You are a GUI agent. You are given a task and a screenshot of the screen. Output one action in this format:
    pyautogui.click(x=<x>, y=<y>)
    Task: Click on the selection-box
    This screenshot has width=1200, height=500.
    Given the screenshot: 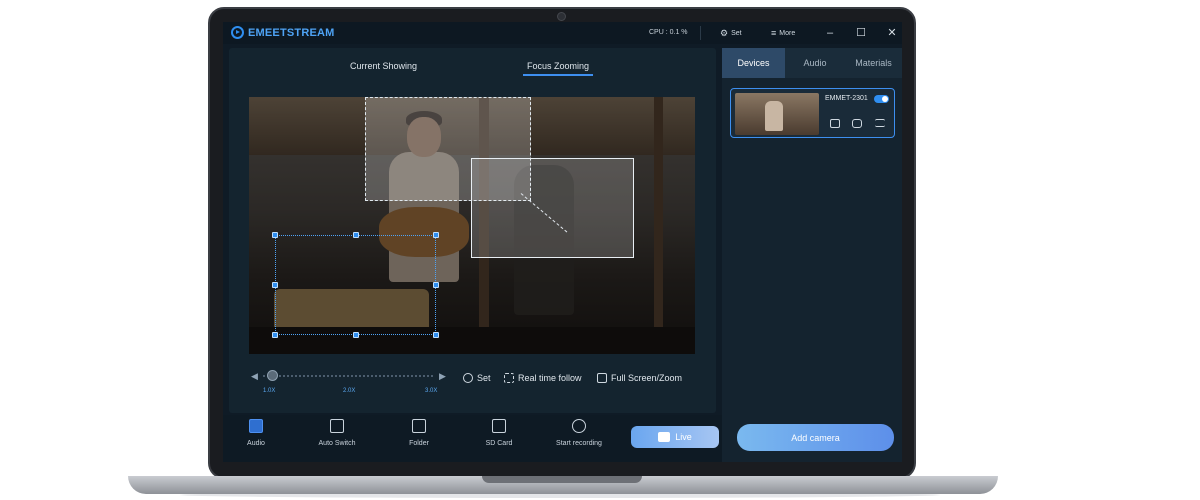 What is the action you would take?
    pyautogui.click(x=355, y=285)
    